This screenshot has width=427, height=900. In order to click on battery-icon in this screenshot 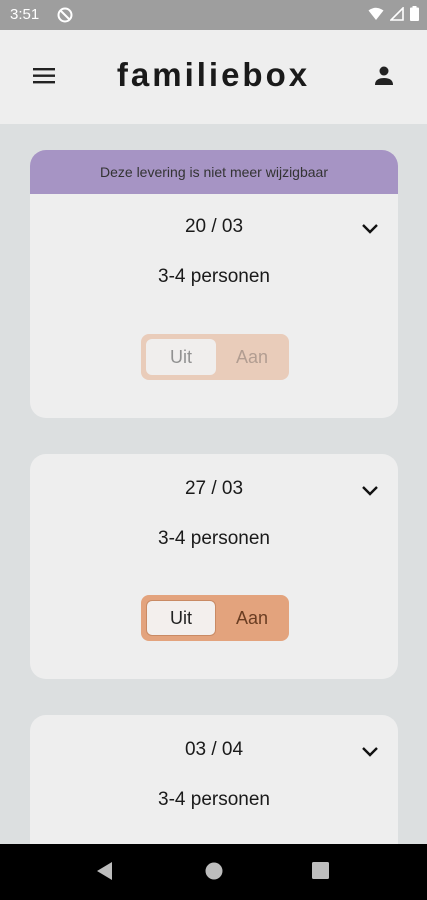, I will do `click(414, 13)`.